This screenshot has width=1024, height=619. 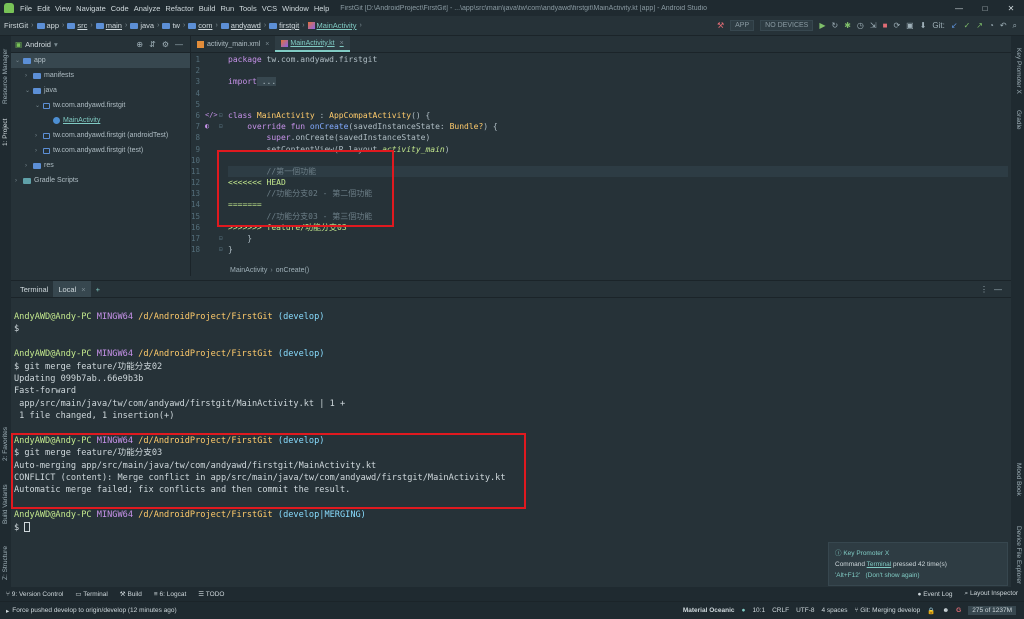 What do you see at coordinates (991, 594) in the screenshot?
I see `tool-layout-inspector: ⌕ Layout Inspector` at bounding box center [991, 594].